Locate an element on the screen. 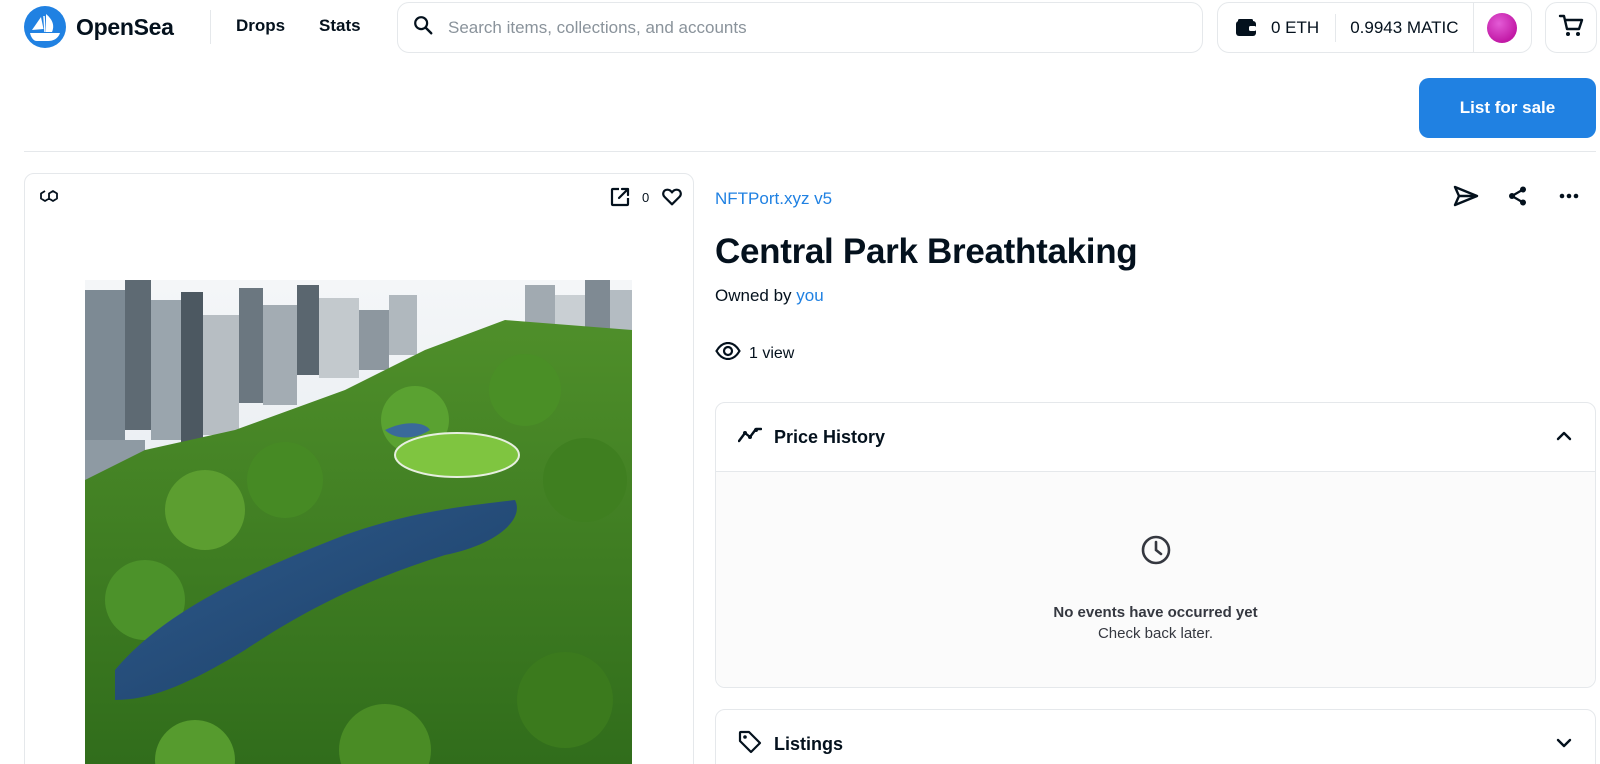 This screenshot has height=764, width=1600. opensea-logo-icon is located at coordinates (45, 27).